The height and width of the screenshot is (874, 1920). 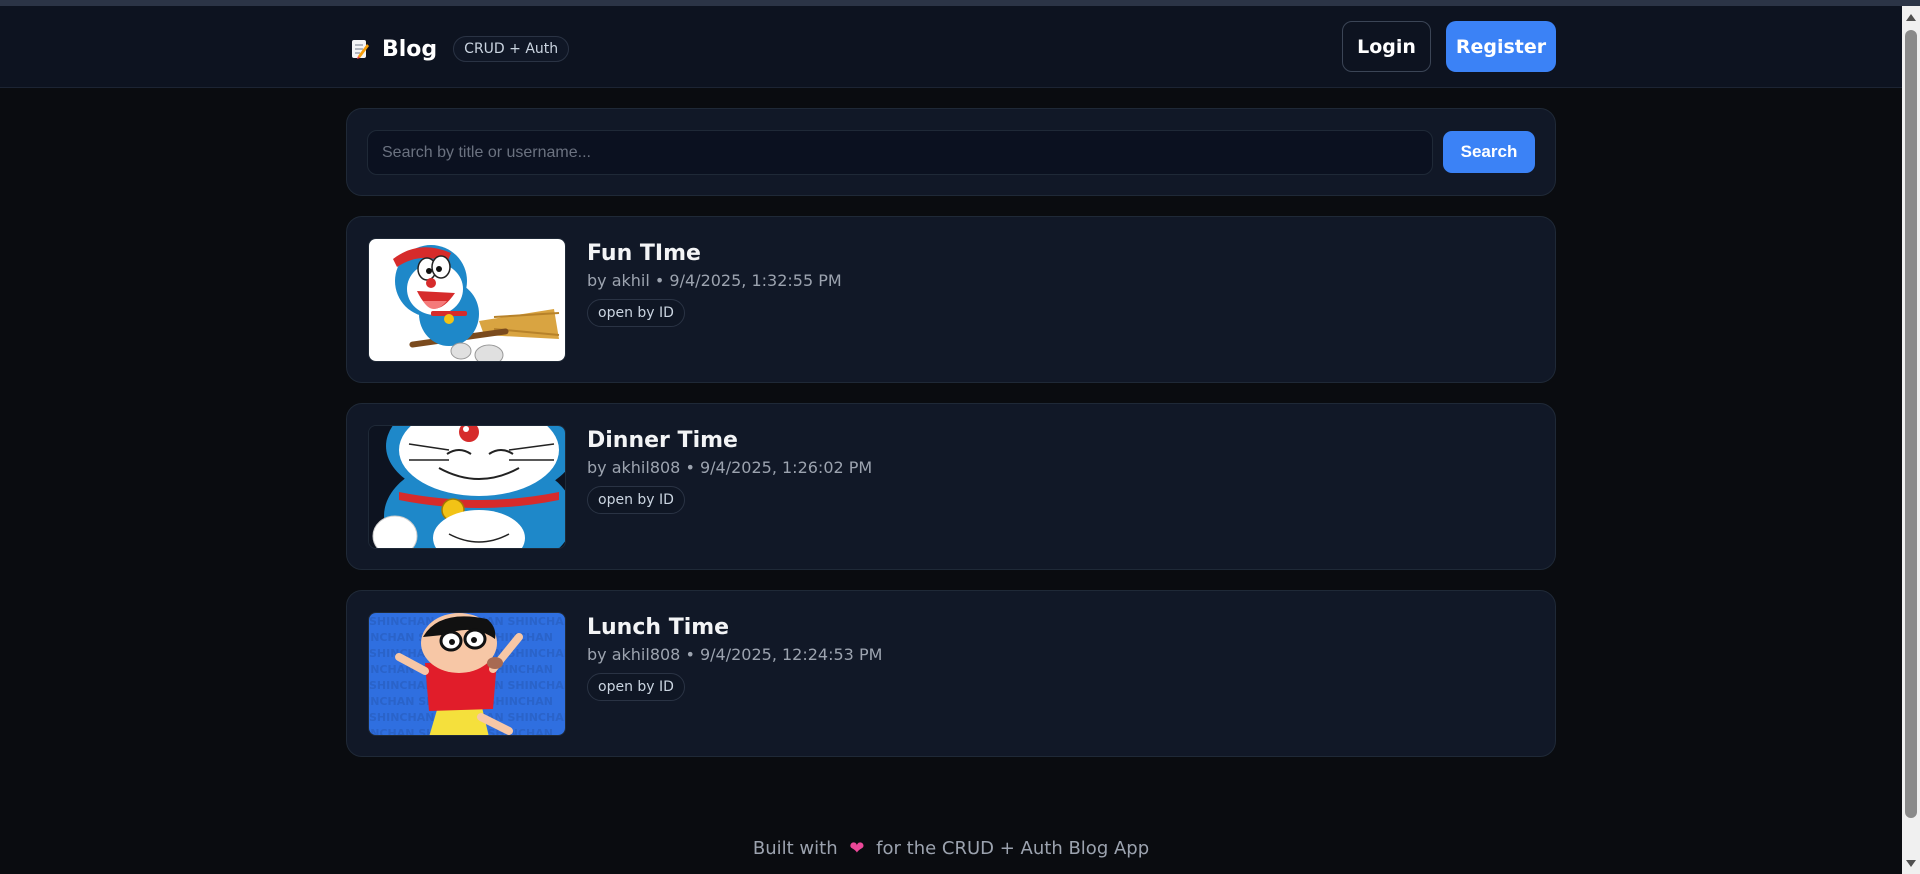 What do you see at coordinates (857, 848) in the screenshot?
I see `heart-icon: ❤` at bounding box center [857, 848].